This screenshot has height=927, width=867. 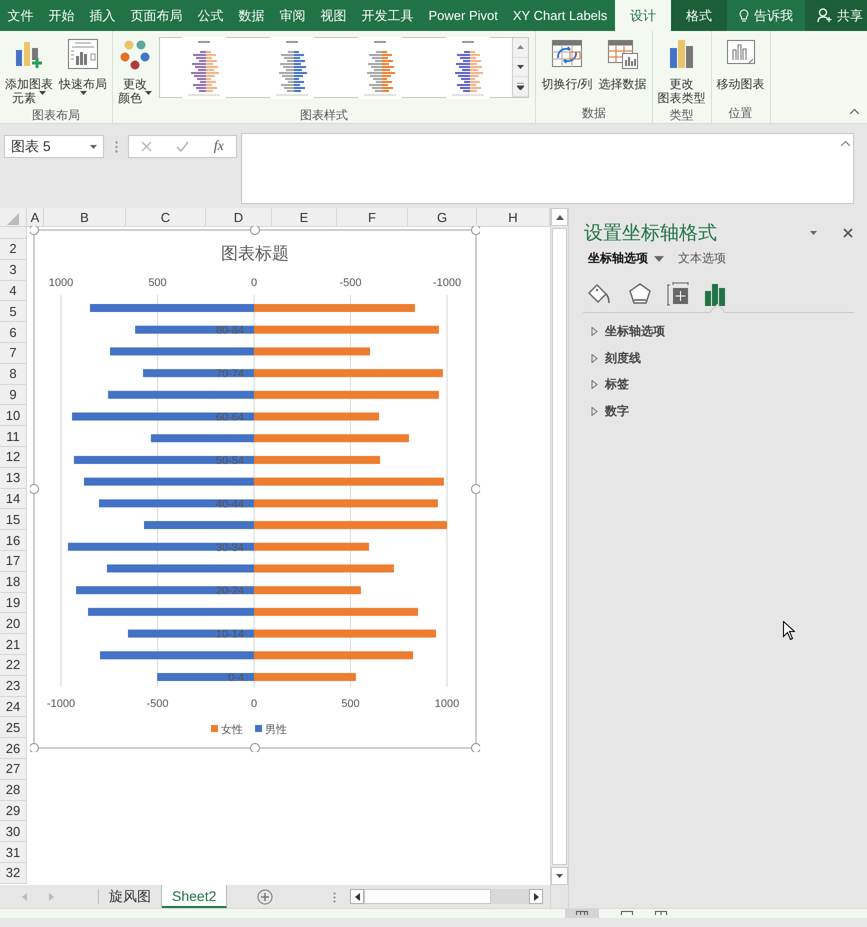 I want to click on row-header: 2, so click(x=13, y=249).